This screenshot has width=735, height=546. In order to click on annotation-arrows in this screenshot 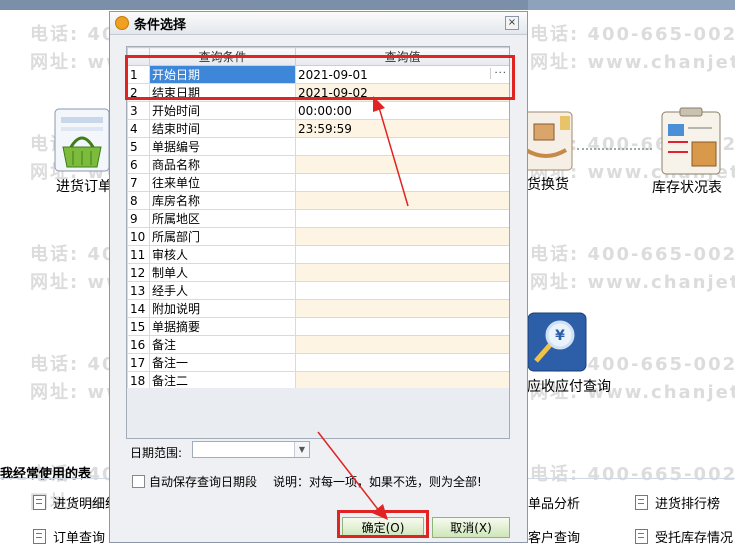, I will do `click(363, 308)`.